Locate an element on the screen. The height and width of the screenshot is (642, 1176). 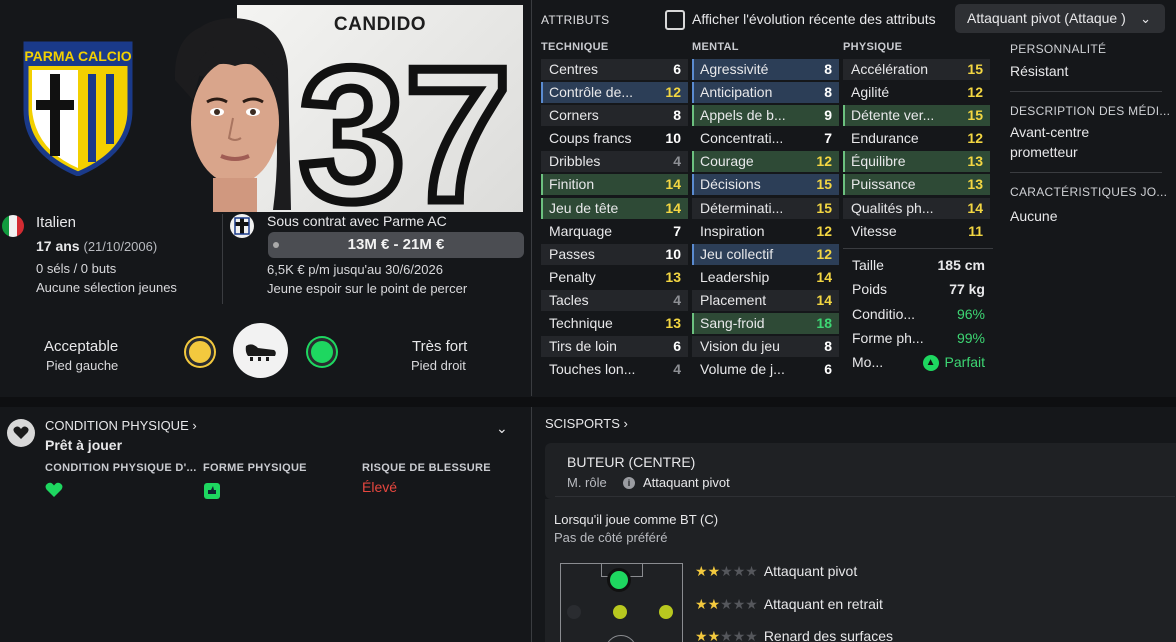
role-dropdown-value: Attaquant pivot (Attaque ) is located at coordinates (1046, 18).